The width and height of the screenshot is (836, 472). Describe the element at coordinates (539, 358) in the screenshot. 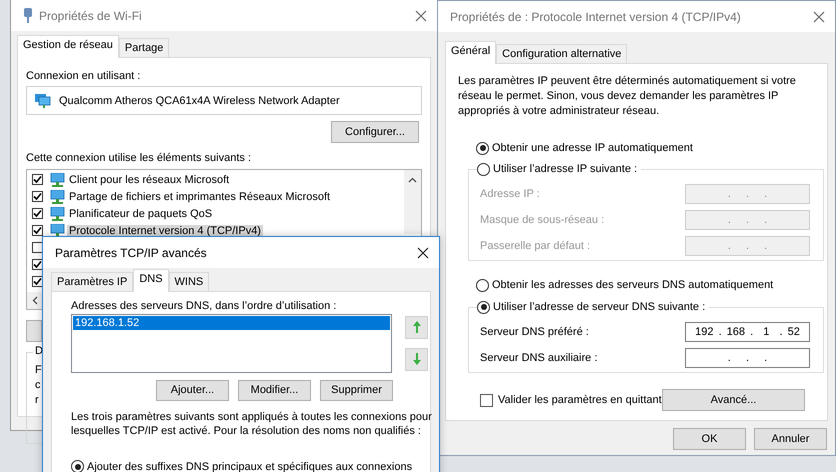

I see `field-label: Serveur DNS auxiliaire :` at that location.